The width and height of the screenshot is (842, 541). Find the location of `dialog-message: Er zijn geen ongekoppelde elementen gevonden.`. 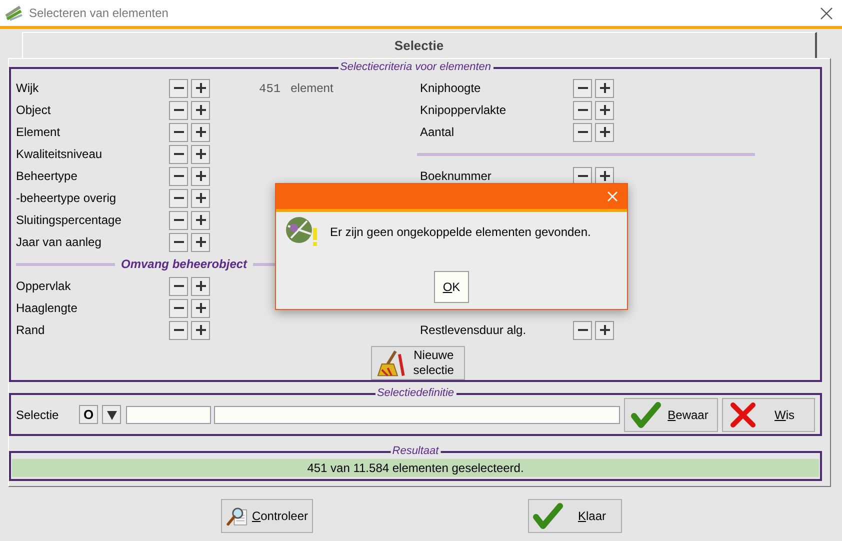

dialog-message: Er zijn geen ongekoppelde elementen gevonden. is located at coordinates (460, 232).